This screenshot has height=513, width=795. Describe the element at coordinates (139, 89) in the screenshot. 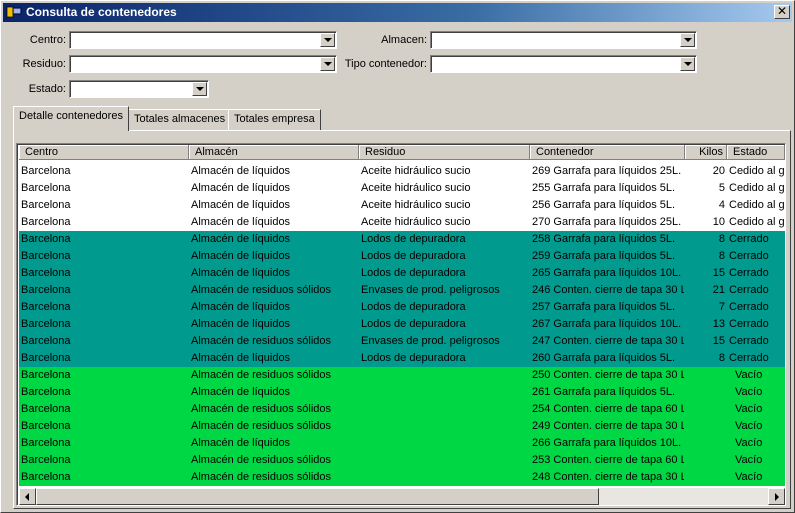

I see `estado-select` at that location.